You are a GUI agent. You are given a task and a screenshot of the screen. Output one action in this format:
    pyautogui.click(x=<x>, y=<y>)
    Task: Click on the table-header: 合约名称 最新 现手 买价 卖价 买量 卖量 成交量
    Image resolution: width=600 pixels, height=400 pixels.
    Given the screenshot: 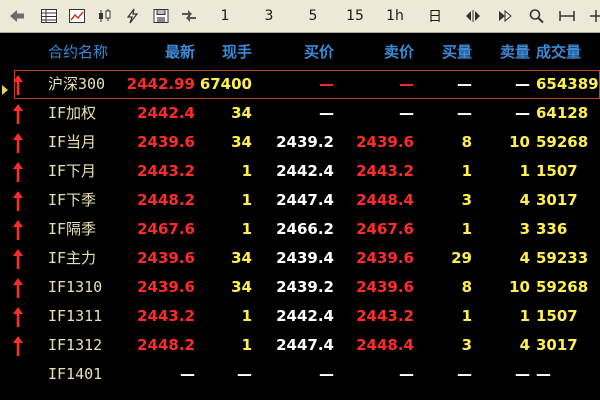 What is the action you would take?
    pyautogui.click(x=300, y=52)
    